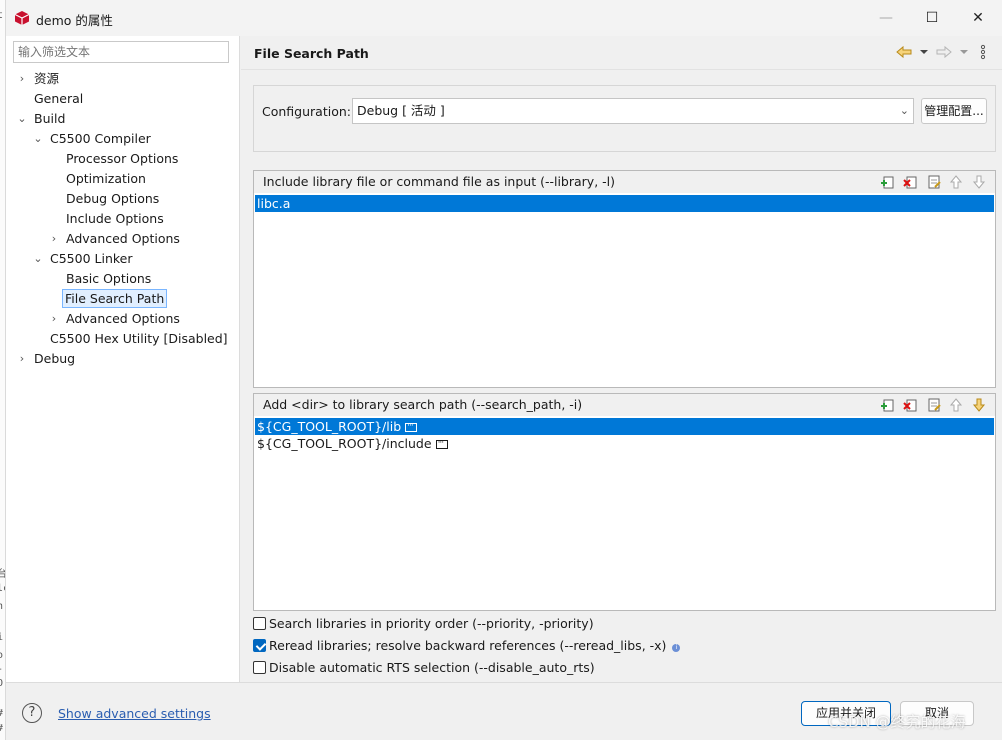  What do you see at coordinates (504, 18) in the screenshot?
I see `title-bar: demo 的属性 — ☐ ✕` at bounding box center [504, 18].